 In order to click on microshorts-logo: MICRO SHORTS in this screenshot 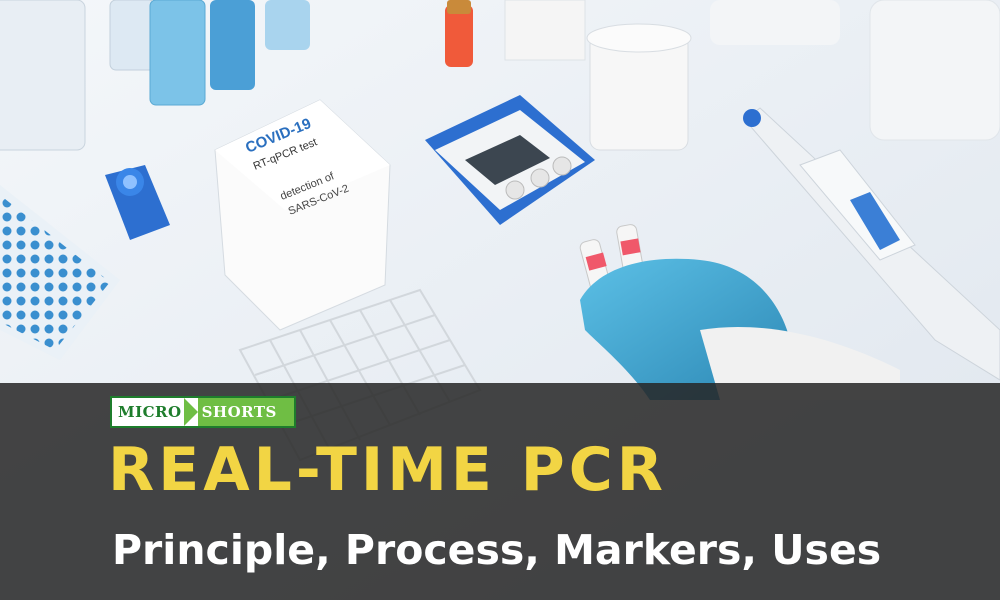, I will do `click(203, 412)`.